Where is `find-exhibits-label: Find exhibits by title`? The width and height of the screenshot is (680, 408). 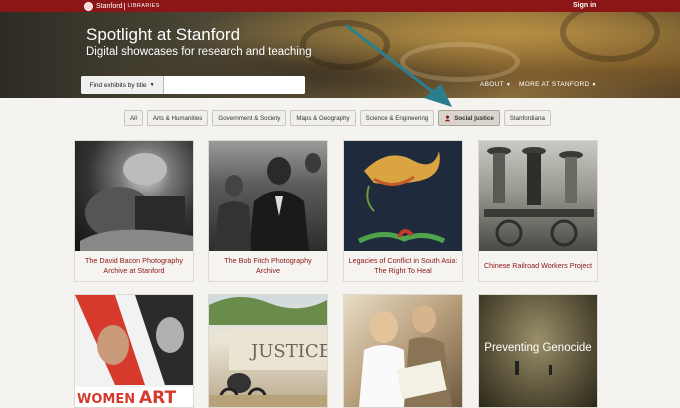 find-exhibits-label: Find exhibits by title is located at coordinates (118, 85).